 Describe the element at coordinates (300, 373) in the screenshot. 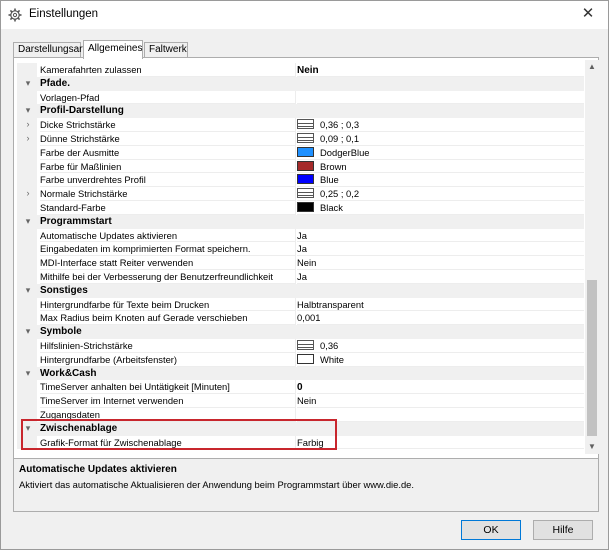

I see `category-row: ▾ Work&Cash` at that location.